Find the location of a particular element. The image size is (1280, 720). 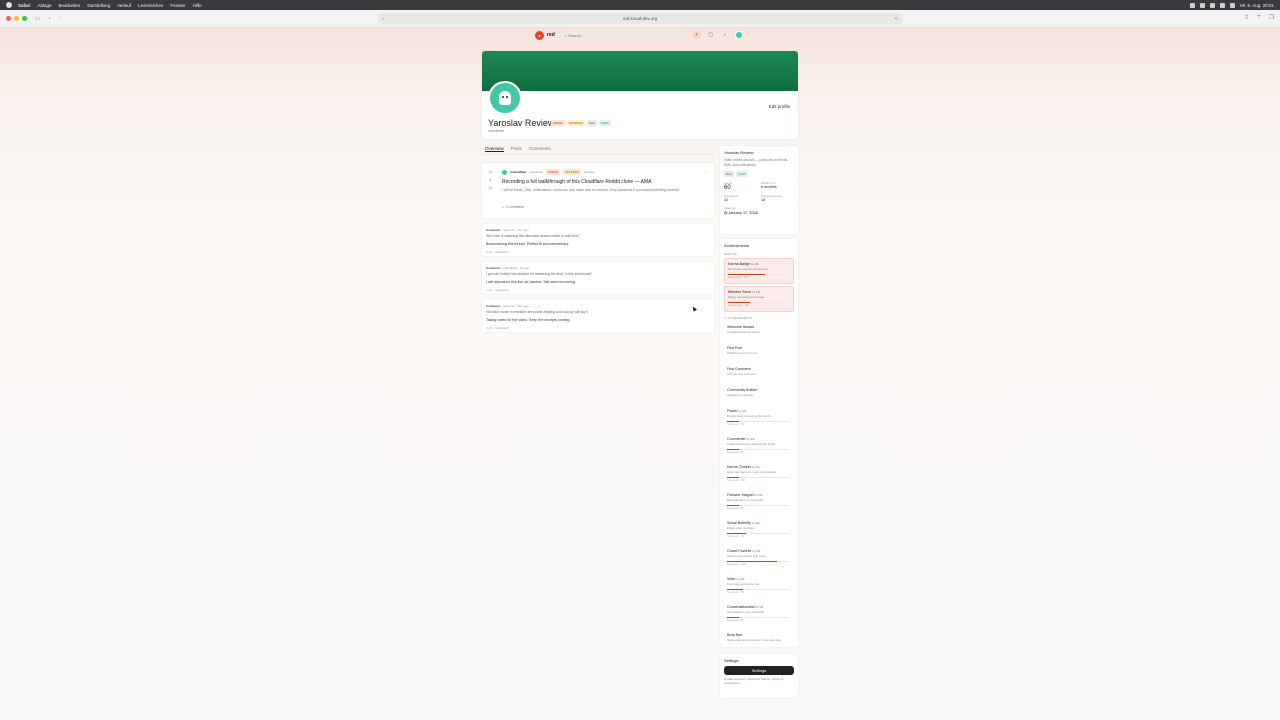

close-window-button is located at coordinates (8, 18).